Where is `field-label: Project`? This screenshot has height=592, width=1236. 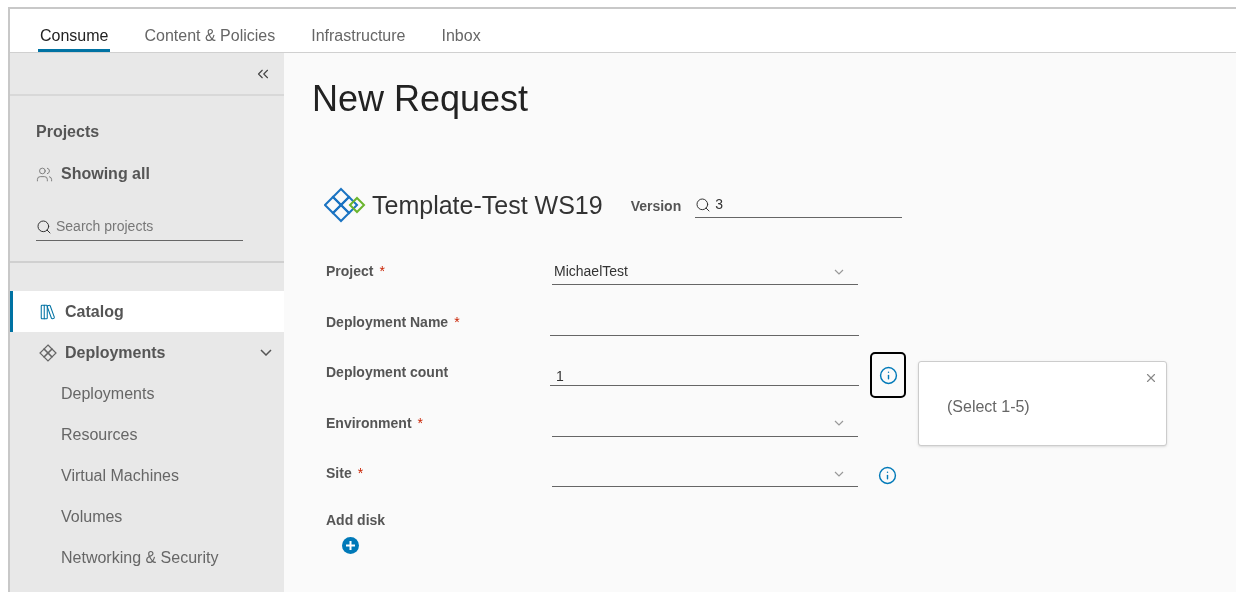 field-label: Project is located at coordinates (350, 271).